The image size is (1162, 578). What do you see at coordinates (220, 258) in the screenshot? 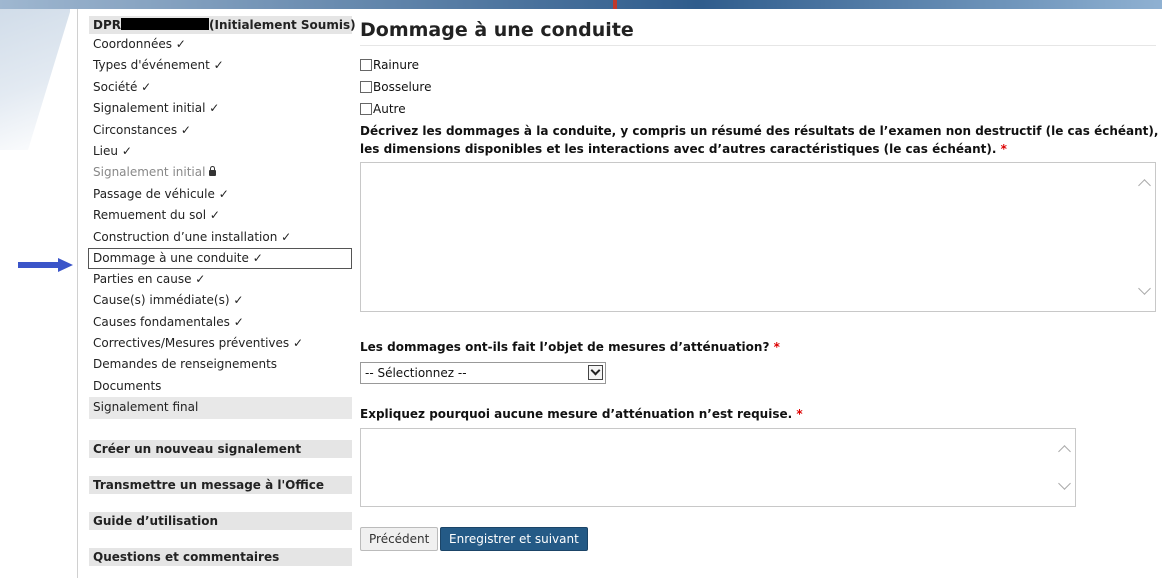
I see `sidebar-item-dommage-conduite: Dommage à une conduite ✓` at bounding box center [220, 258].